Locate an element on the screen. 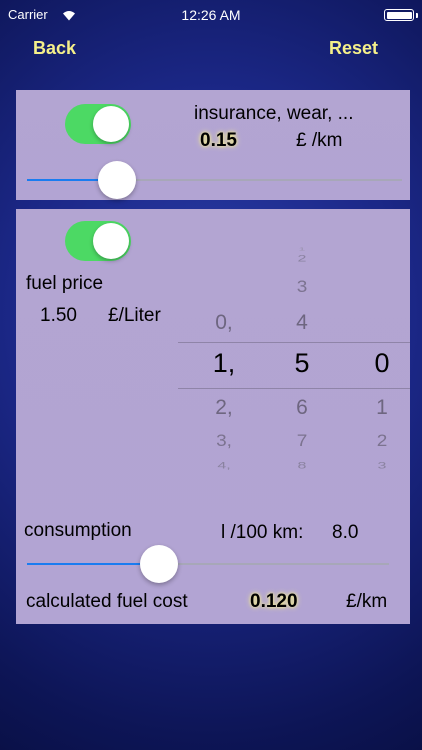 Image resolution: width=422 pixels, height=750 pixels. fuel-cost-unit: £/km is located at coordinates (367, 601).